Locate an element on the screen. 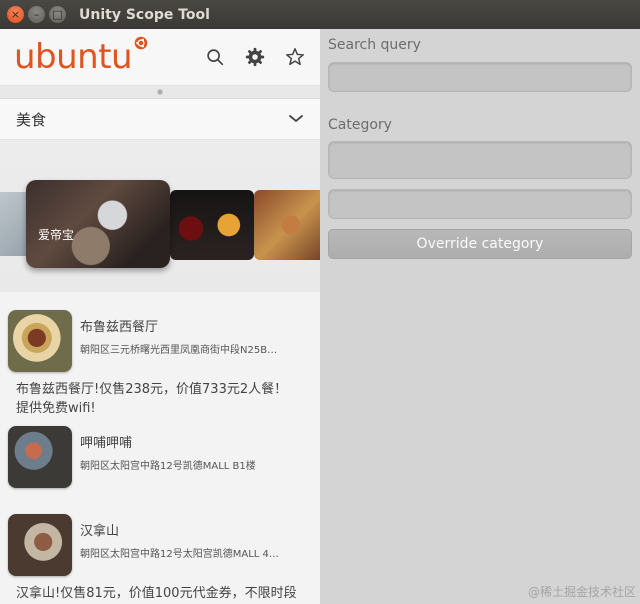 The image size is (640, 604). override-category-button: Override category is located at coordinates (480, 244).